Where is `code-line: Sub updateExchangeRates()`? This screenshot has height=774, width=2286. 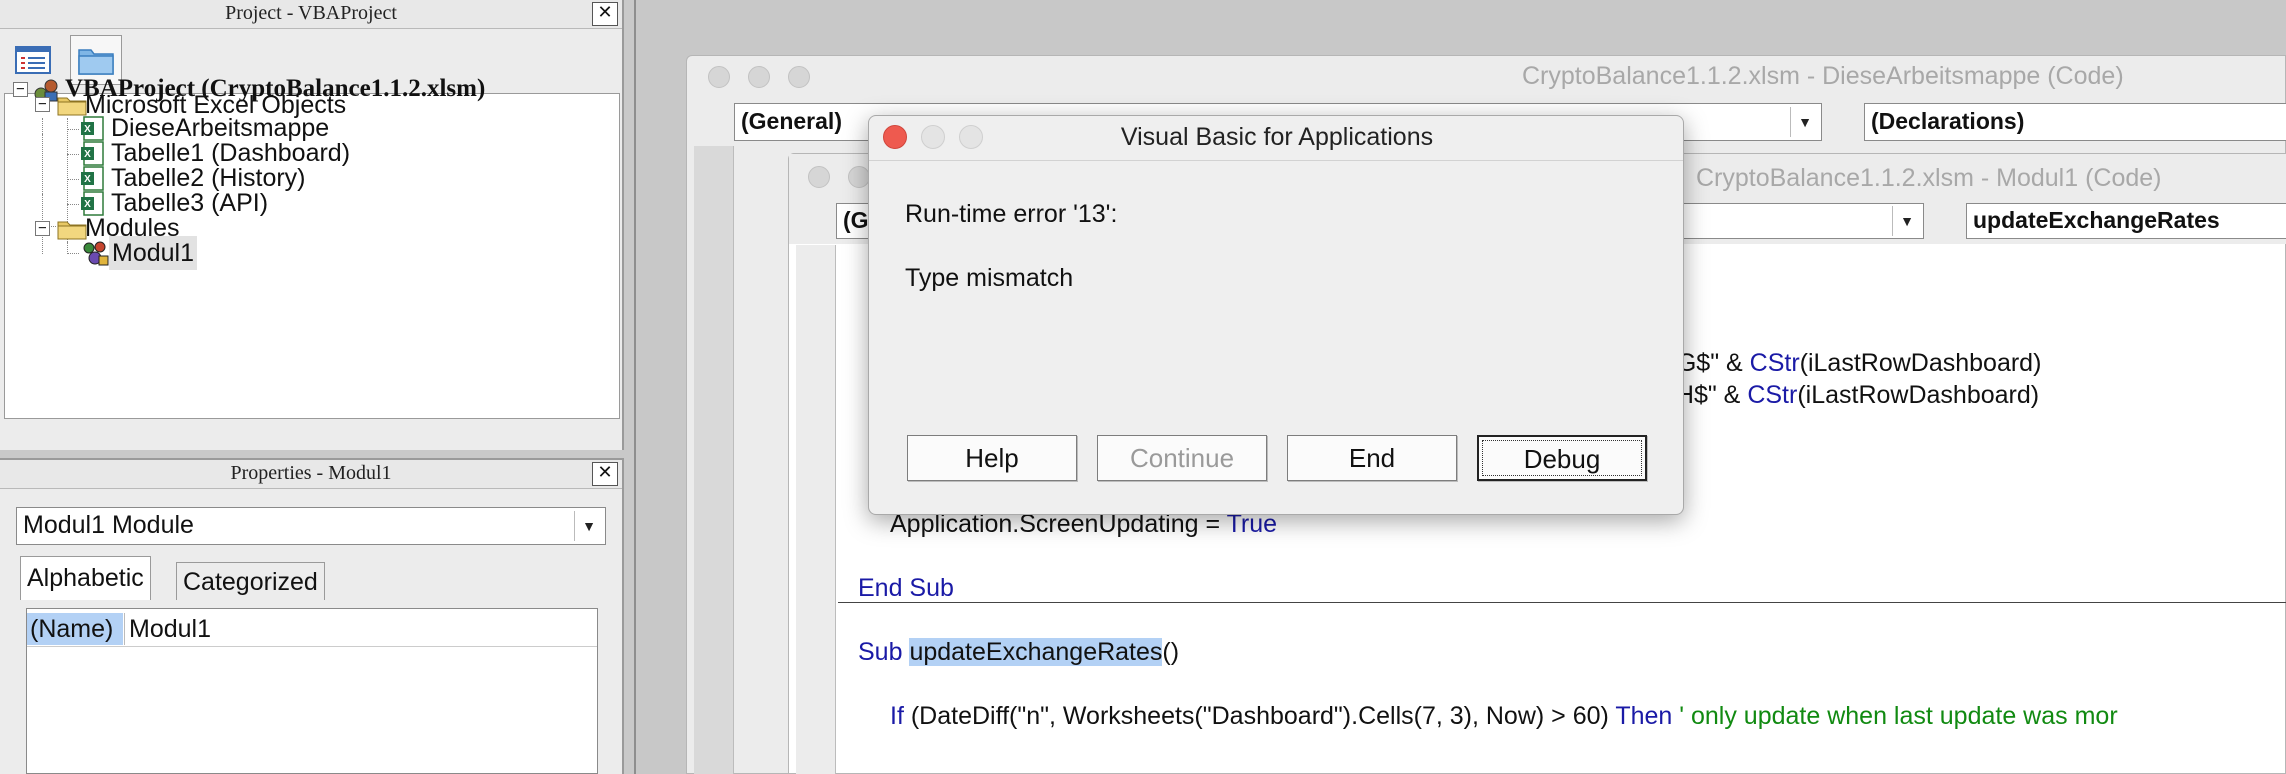
code-line: Sub updateExchangeRates() is located at coordinates (1019, 652).